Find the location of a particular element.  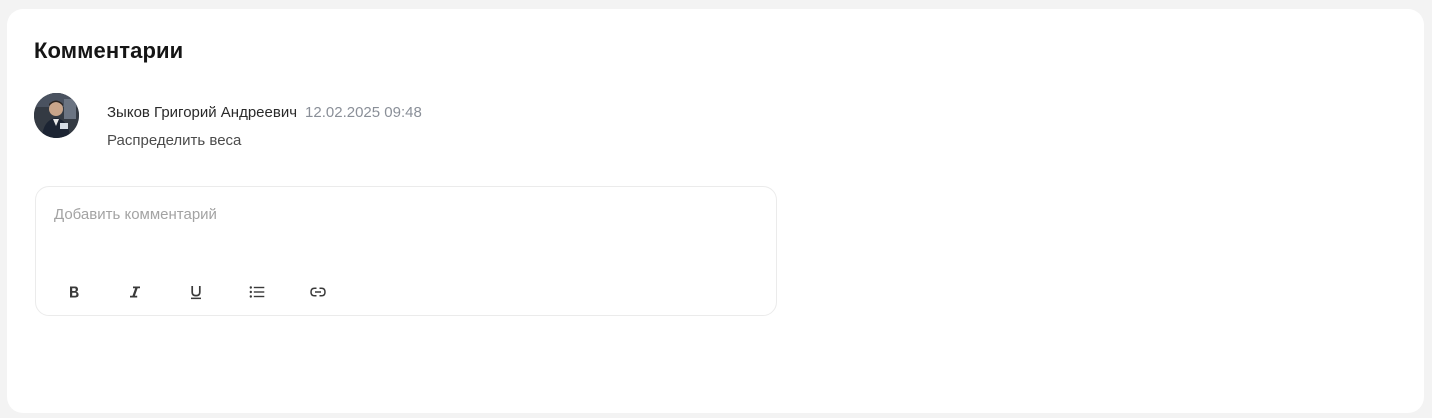

link-button is located at coordinates (318, 292).